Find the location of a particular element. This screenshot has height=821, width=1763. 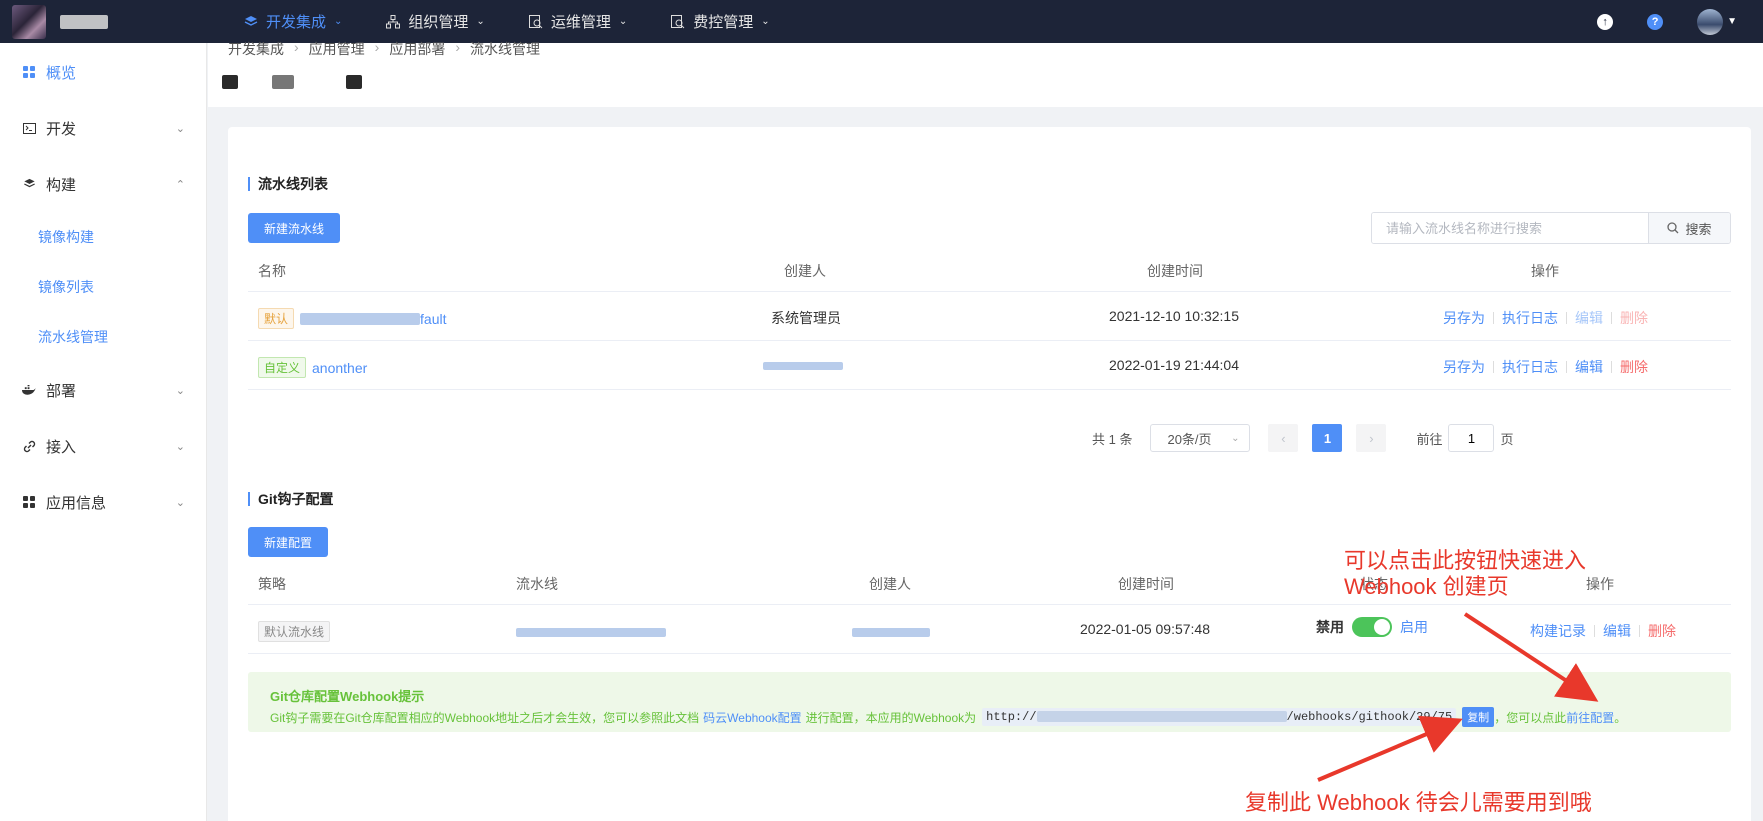

row-actions: 构建记录 编辑 删除 is located at coordinates (1603, 631).